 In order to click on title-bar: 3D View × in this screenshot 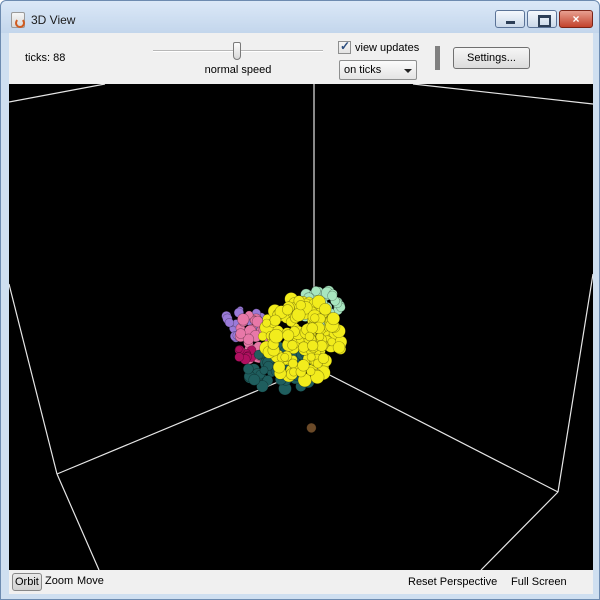, I will do `click(300, 17)`.